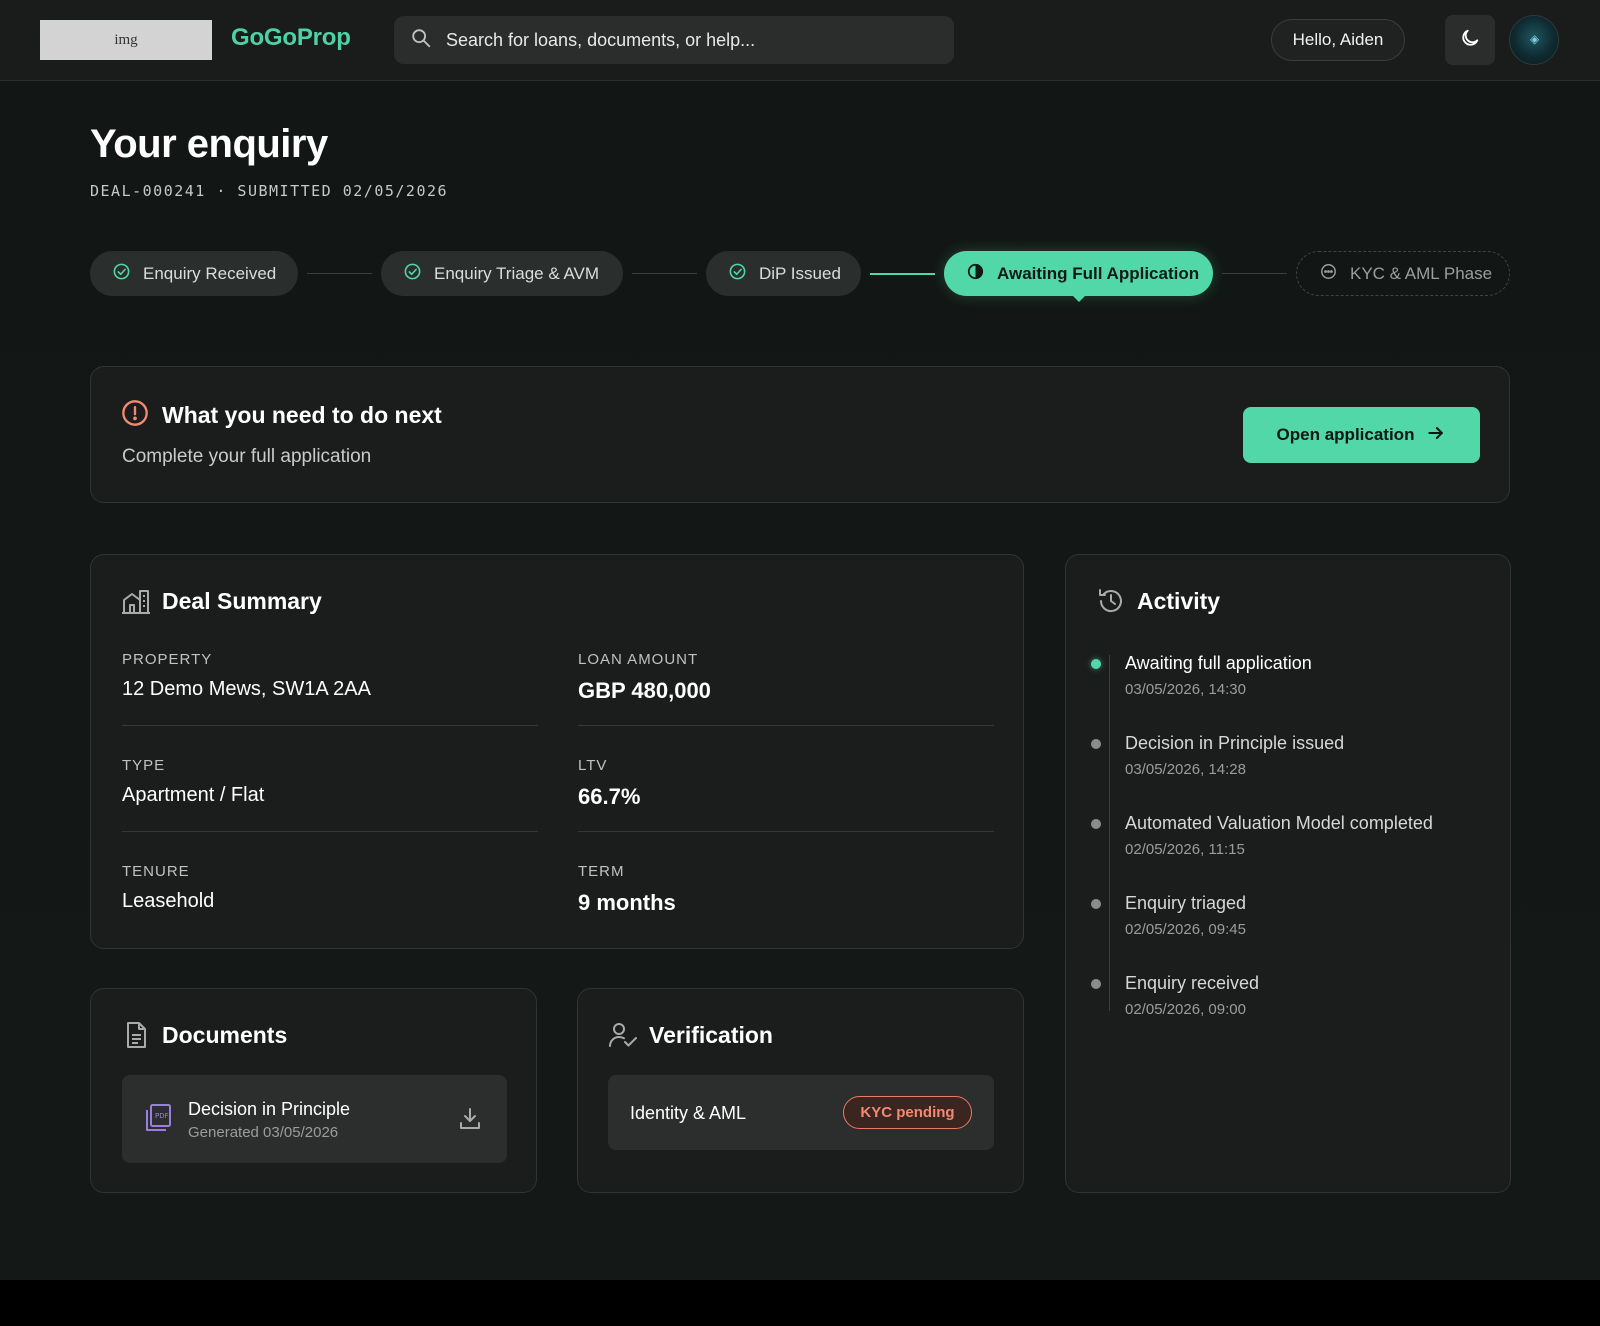 The height and width of the screenshot is (1326, 1600). What do you see at coordinates (247, 456) in the screenshot?
I see `next-step-description: Complete your full application` at bounding box center [247, 456].